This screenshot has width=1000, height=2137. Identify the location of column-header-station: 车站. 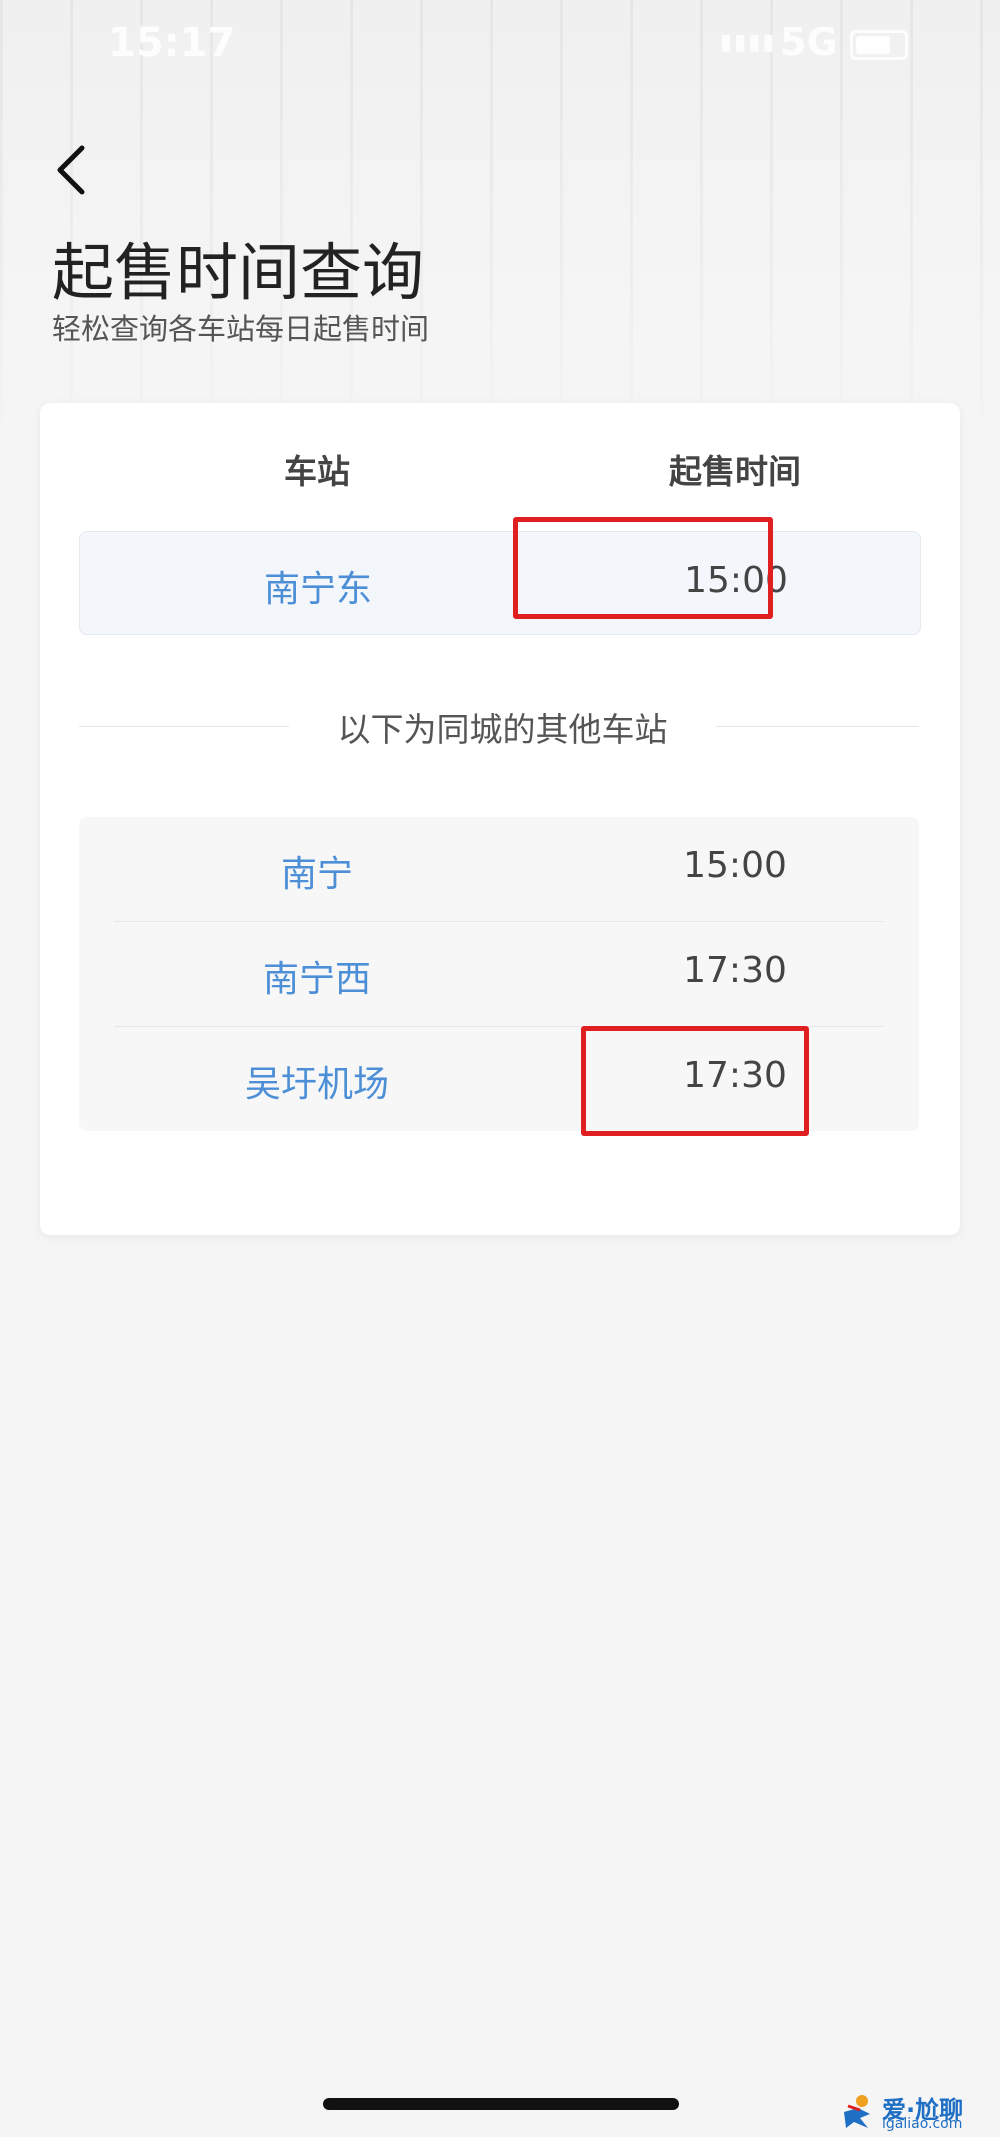
(317, 471).